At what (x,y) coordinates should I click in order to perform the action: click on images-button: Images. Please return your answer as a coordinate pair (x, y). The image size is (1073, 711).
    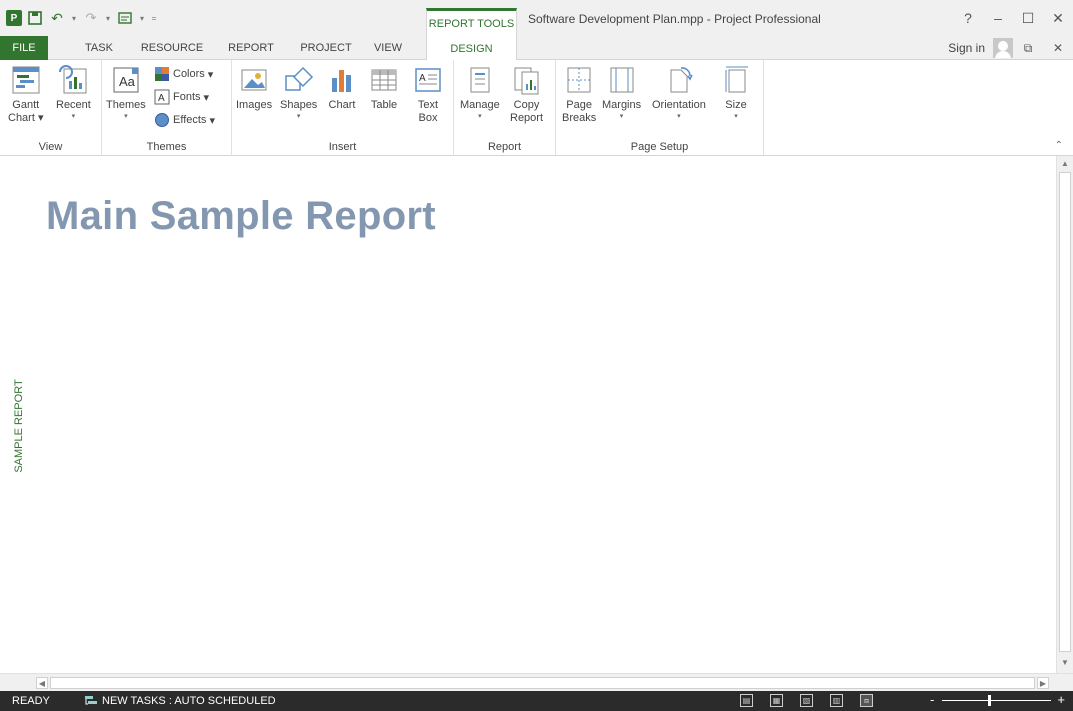
    Looking at the image, I should click on (254, 88).